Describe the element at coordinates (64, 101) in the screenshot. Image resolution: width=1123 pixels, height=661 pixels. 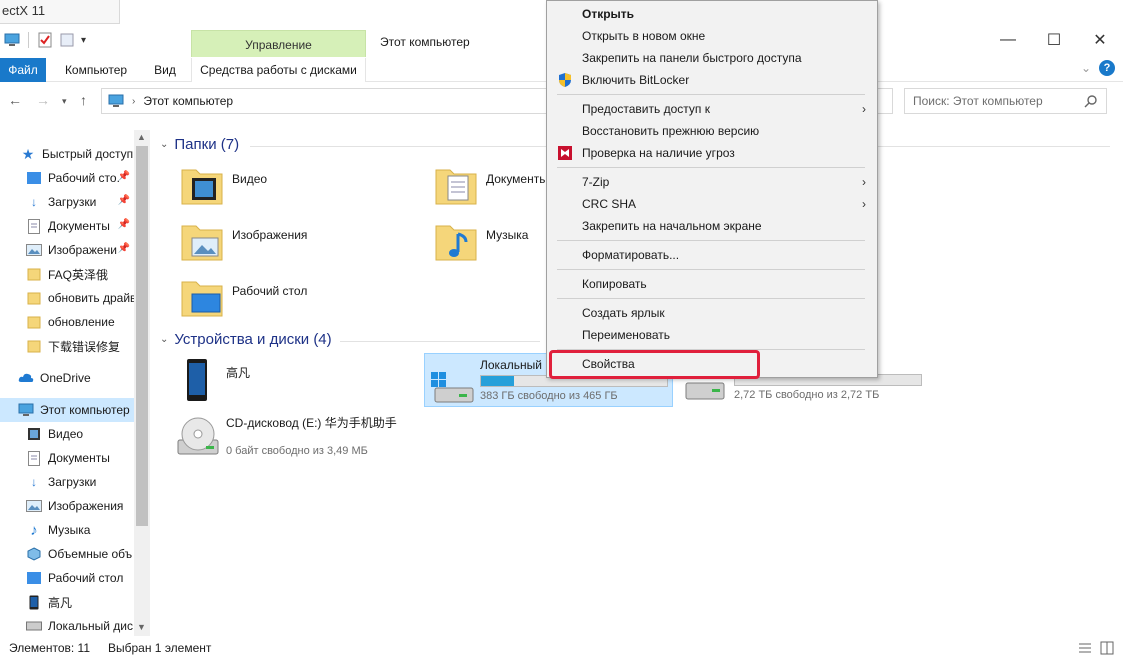
I see `recent-locations-icon: ▾` at that location.